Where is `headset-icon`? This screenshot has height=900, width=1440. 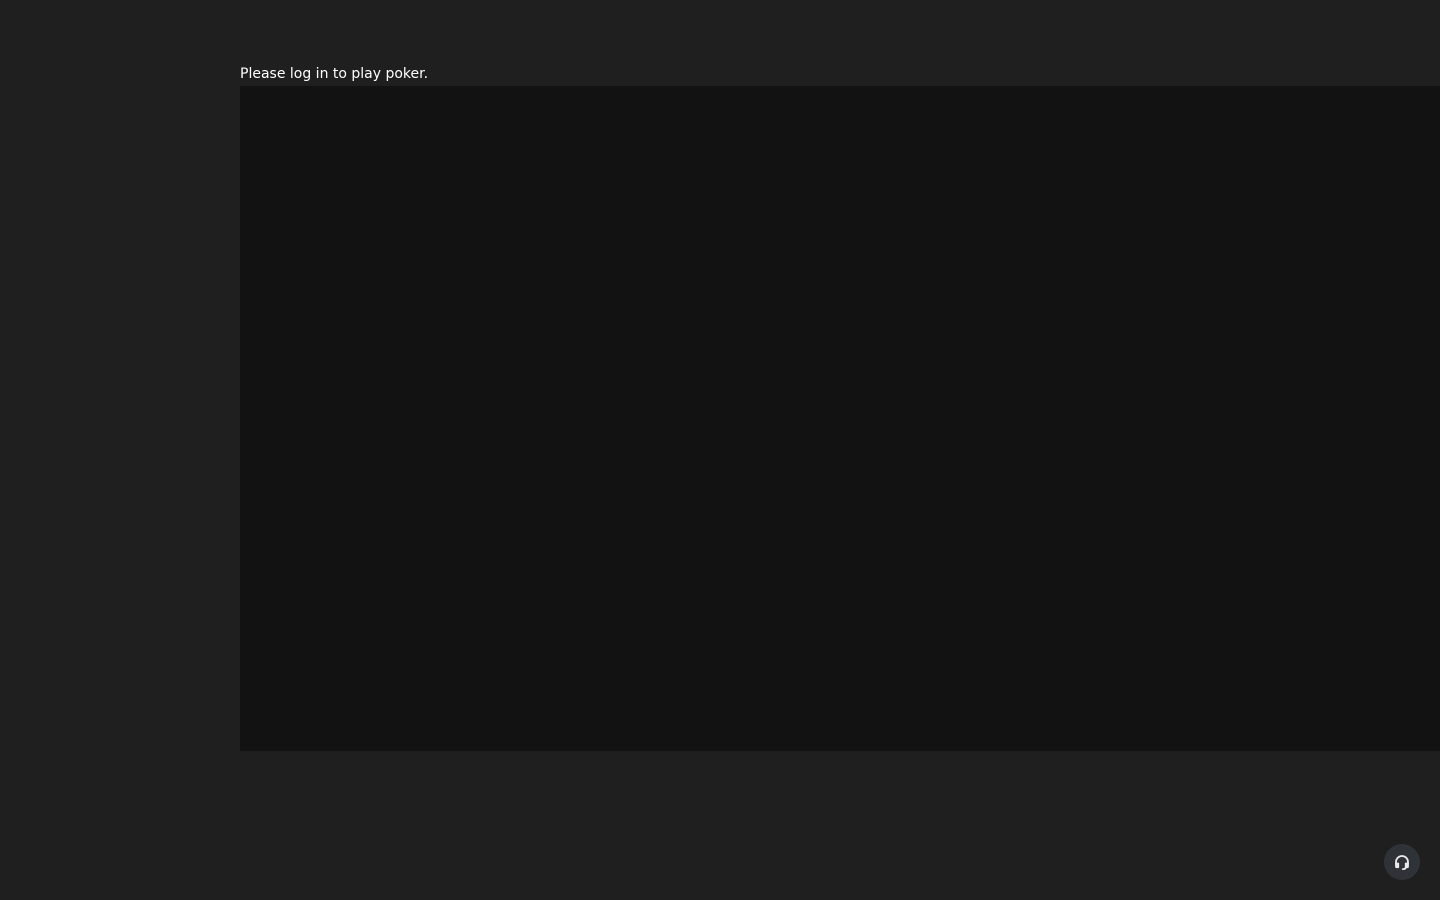 headset-icon is located at coordinates (1402, 862).